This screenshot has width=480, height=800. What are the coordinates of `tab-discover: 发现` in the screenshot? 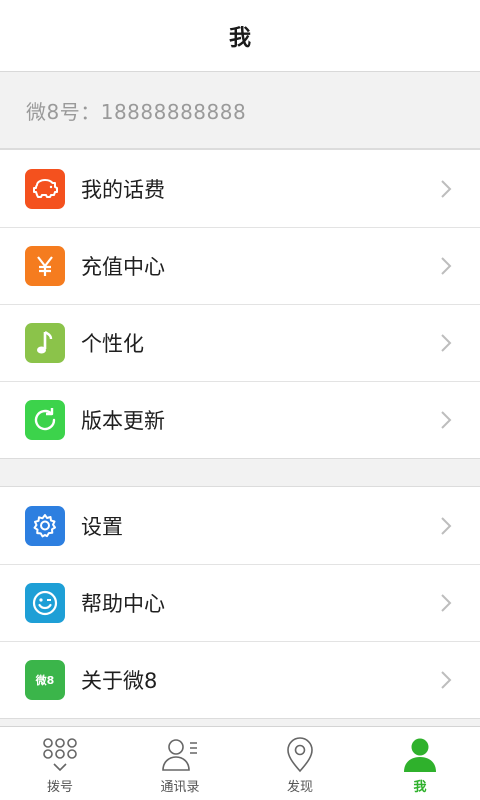 It's located at (300, 763).